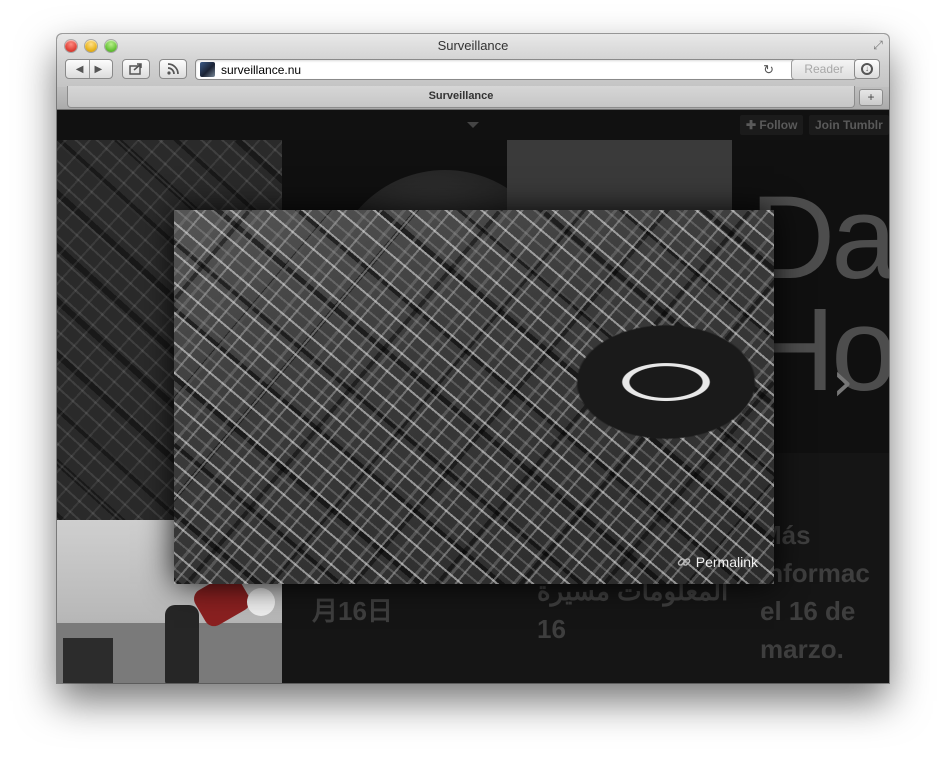 This screenshot has width=946, height=762. What do you see at coordinates (824, 69) in the screenshot?
I see `reader-button: Reader` at bounding box center [824, 69].